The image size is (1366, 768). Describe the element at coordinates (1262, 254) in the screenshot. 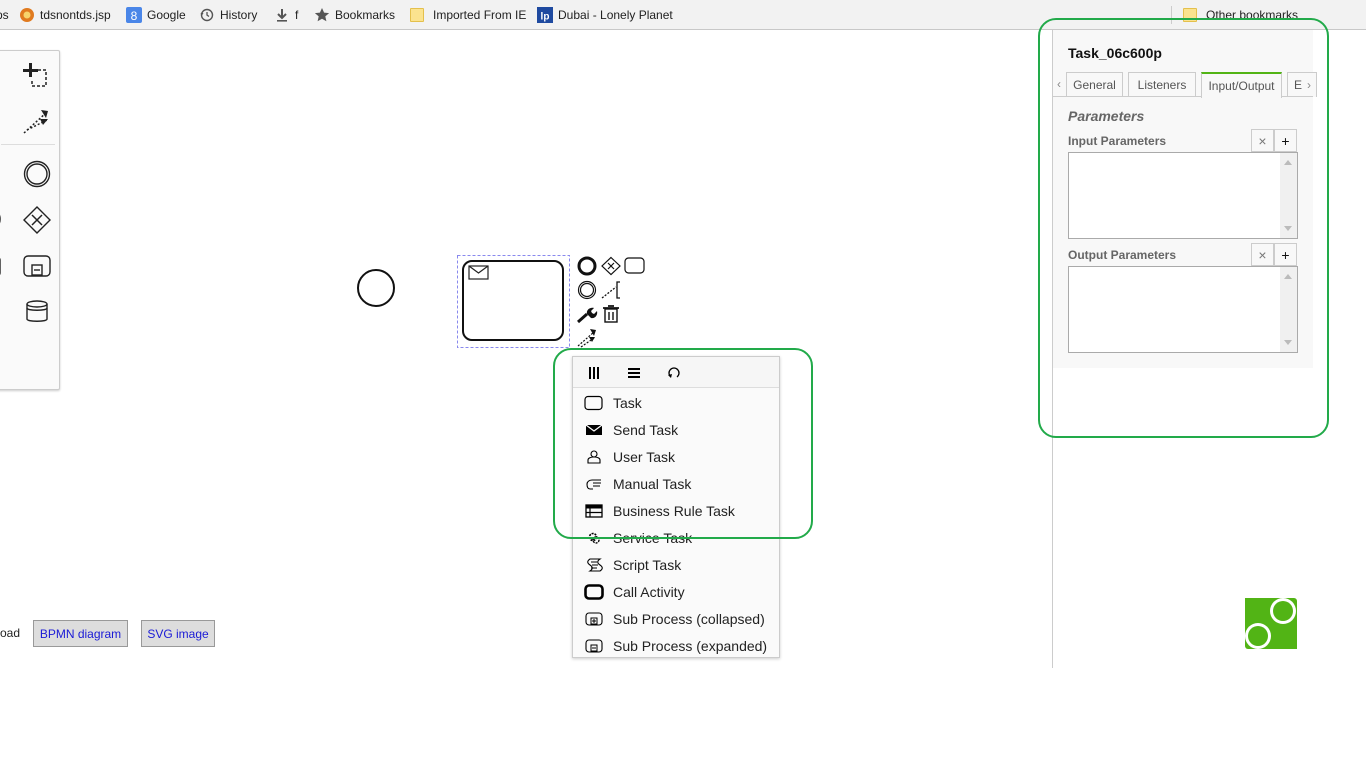

I see `remove-output-parameter-button: ×` at that location.